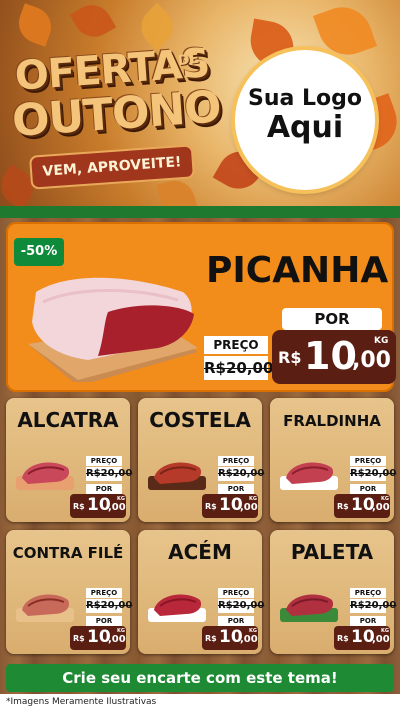 Image resolution: width=400 pixels, height=711 pixels. What do you see at coordinates (305, 127) in the screenshot?
I see `logo-text-line2: Aqui` at bounding box center [305, 127].